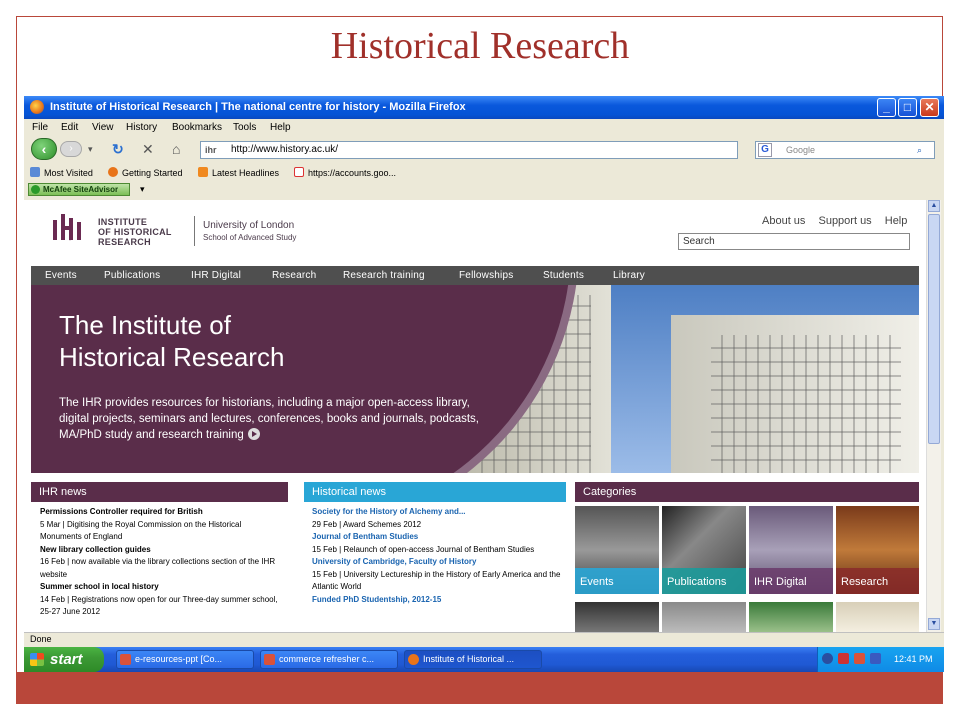 Image resolution: width=960 pixels, height=720 pixels. Describe the element at coordinates (437, 537) in the screenshot. I see `news-title: Journal of Bentham Studies` at that location.